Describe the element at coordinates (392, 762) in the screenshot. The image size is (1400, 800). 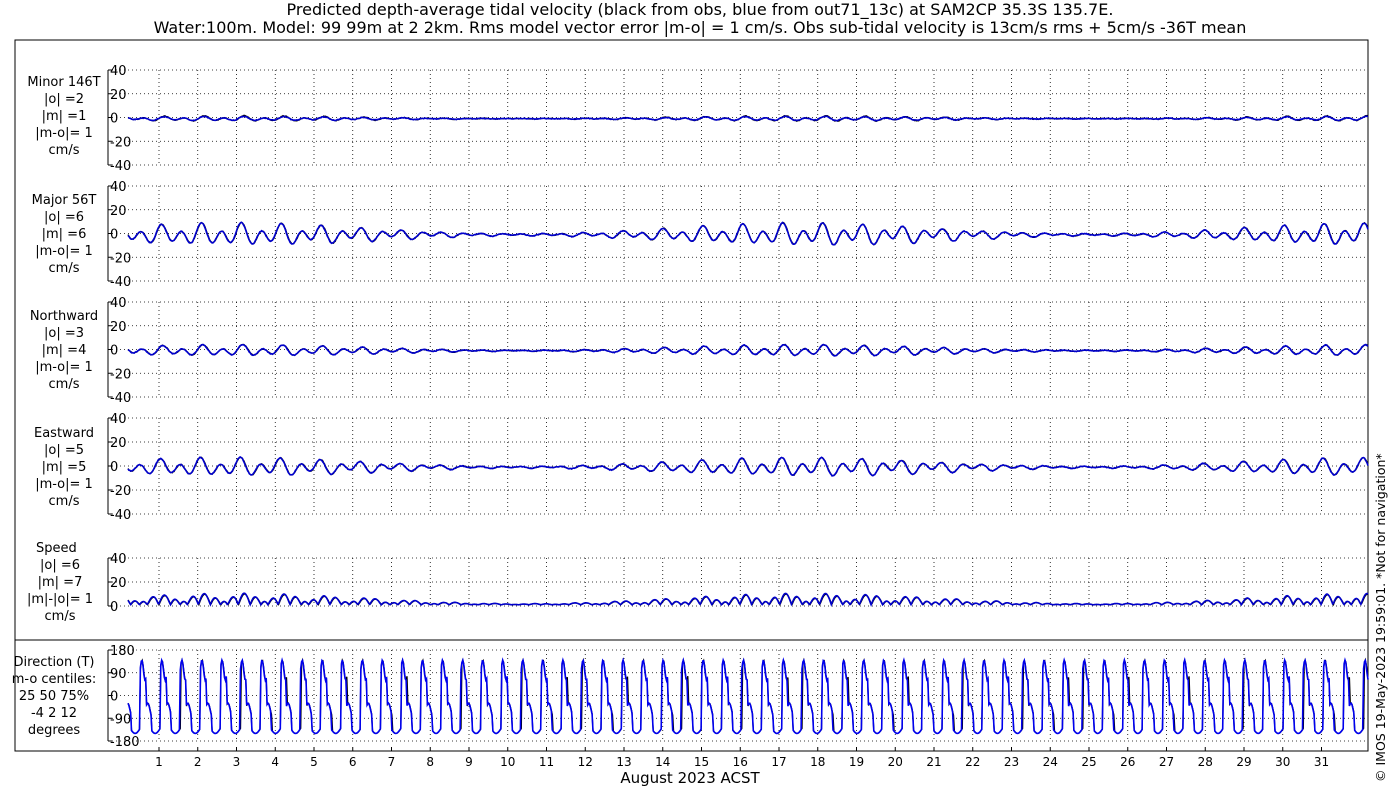
I see `x-tick-label: 7` at that location.